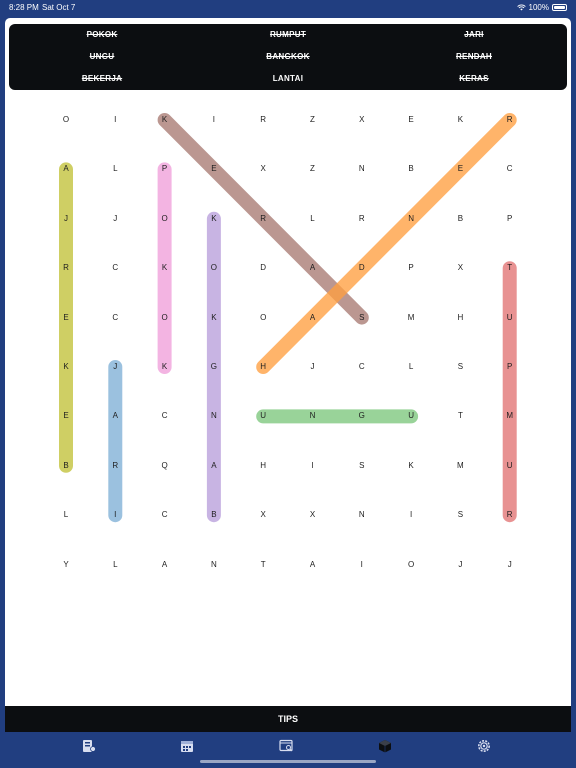 The height and width of the screenshot is (768, 576). What do you see at coordinates (187, 746) in the screenshot?
I see `calendar-icon` at bounding box center [187, 746].